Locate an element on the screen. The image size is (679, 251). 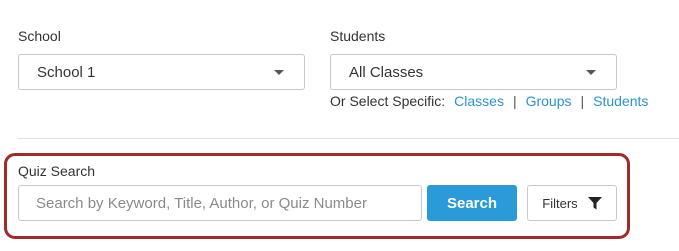
school-label: School is located at coordinates (39, 36).